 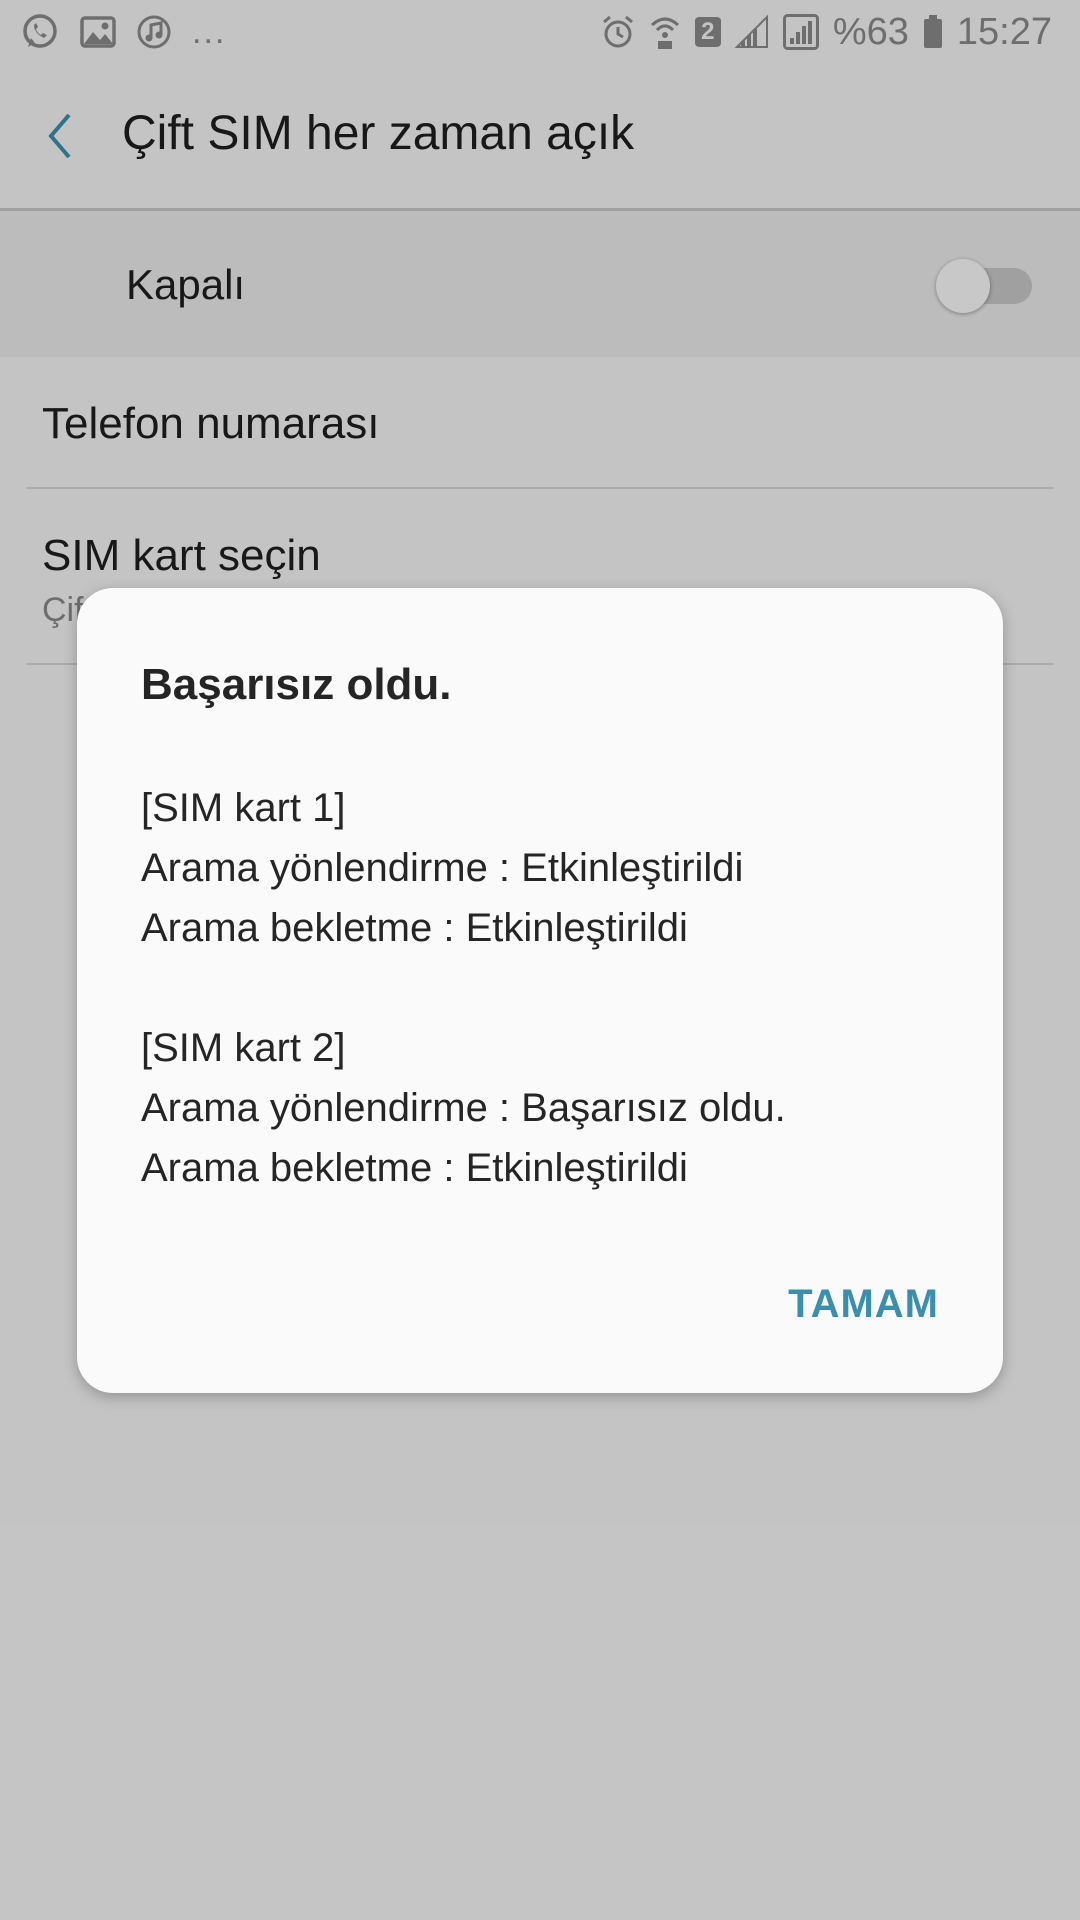 I want to click on ok-button: TAMAM, so click(x=863, y=1304).